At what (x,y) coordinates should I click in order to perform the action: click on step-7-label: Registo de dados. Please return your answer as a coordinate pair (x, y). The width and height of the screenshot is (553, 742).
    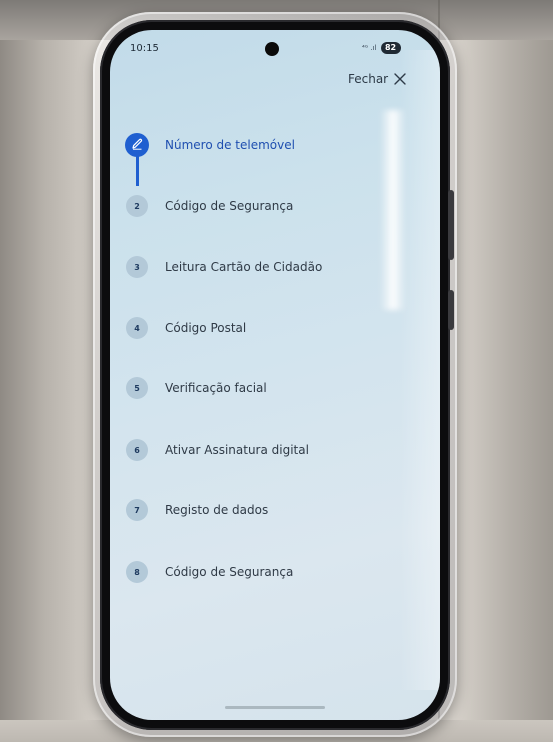
    Looking at the image, I should click on (217, 510).